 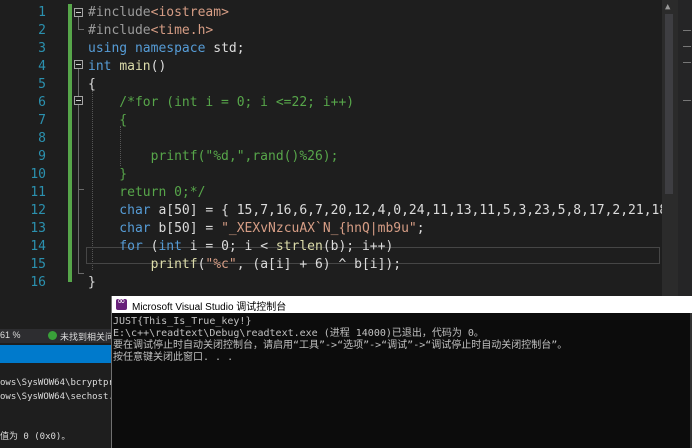 I want to click on editor-status-row: 61 % 未找到相关问题, so click(x=61, y=336).